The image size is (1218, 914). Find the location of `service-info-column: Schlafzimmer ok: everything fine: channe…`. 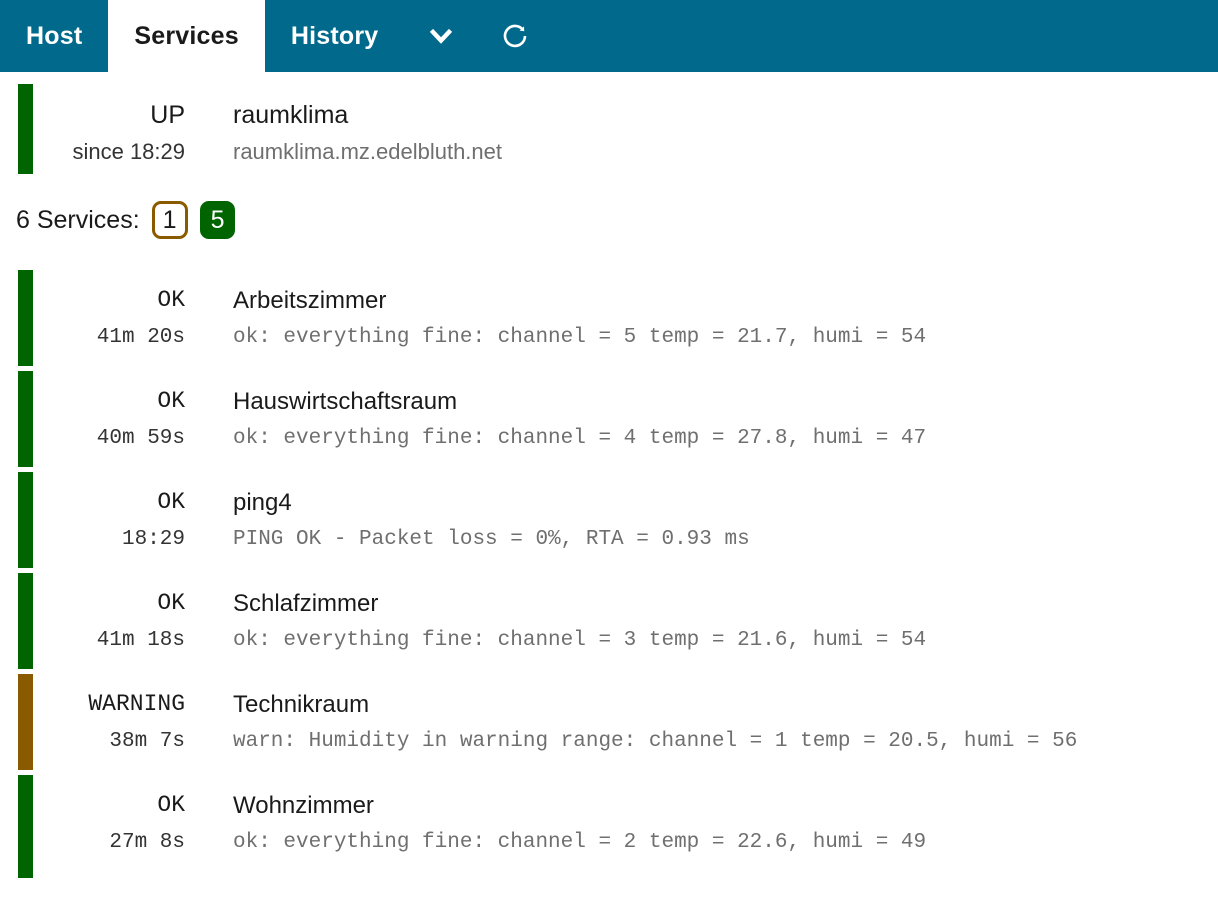

service-info-column: Schlafzimmer ok: everything fine: channe… is located at coordinates (701, 616).